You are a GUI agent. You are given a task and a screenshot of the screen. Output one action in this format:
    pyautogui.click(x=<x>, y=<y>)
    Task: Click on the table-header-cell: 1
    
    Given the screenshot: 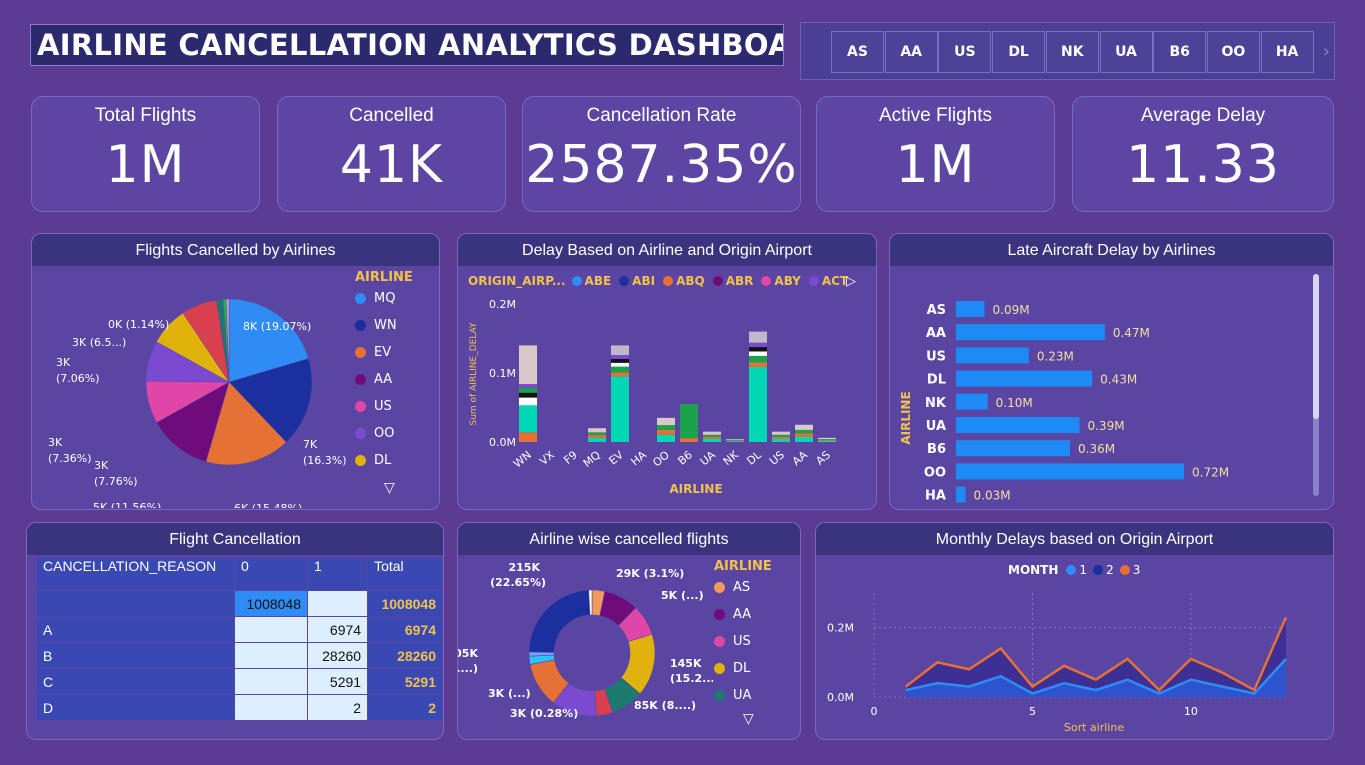 What is the action you would take?
    pyautogui.click(x=338, y=574)
    